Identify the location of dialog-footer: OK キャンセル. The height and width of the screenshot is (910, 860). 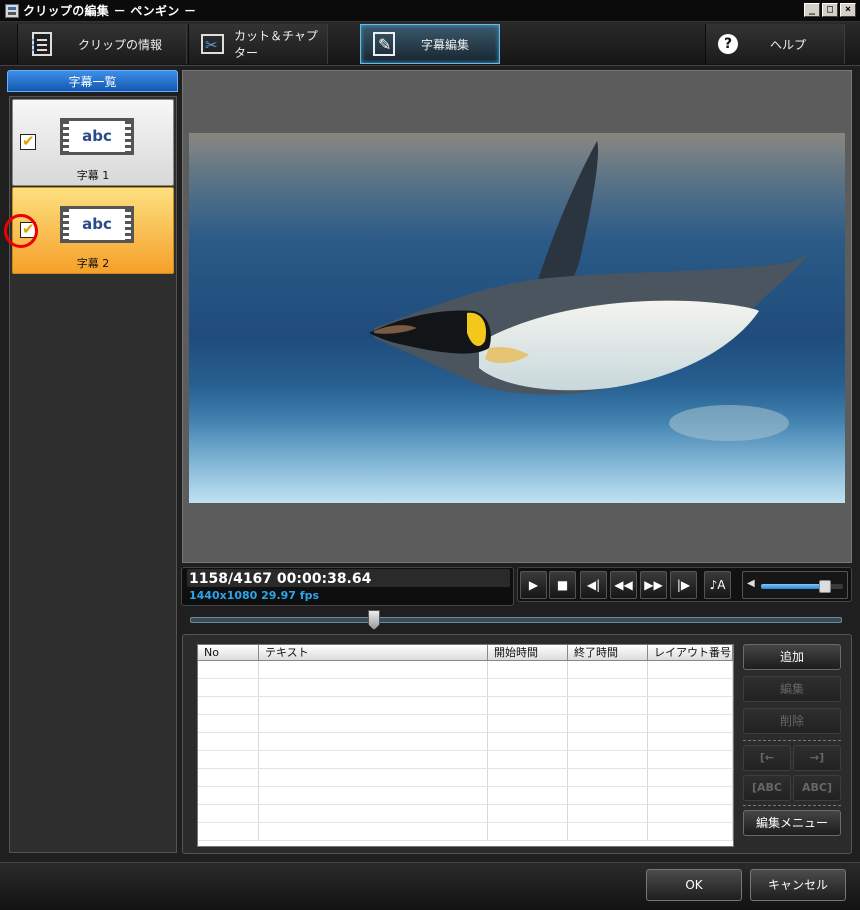
(430, 886).